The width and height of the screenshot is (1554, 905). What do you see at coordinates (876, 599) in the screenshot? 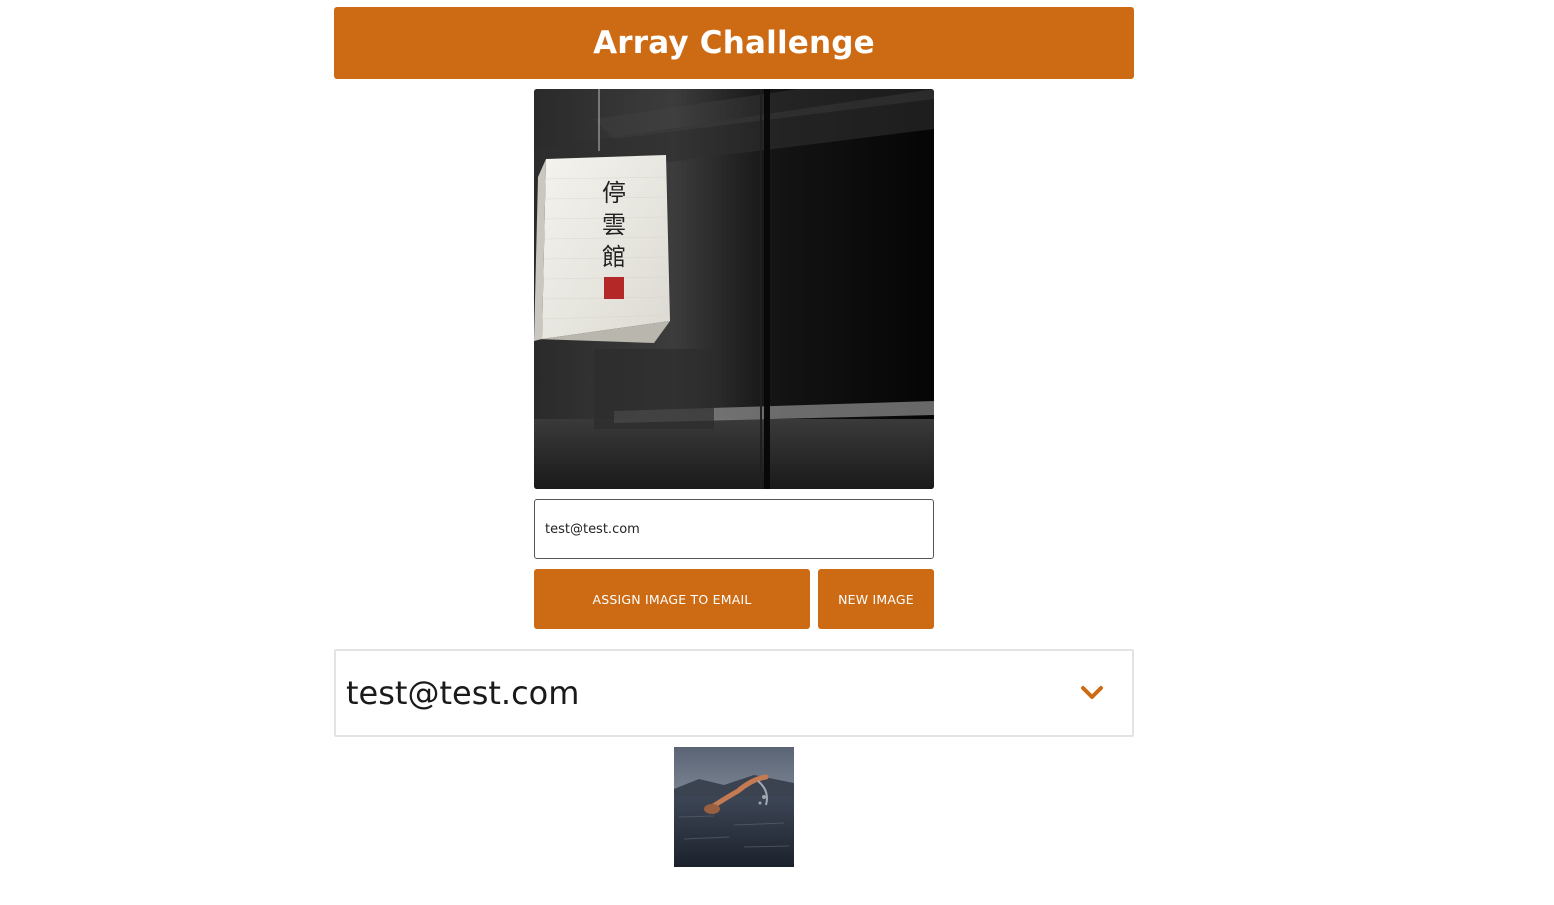
I see `new-image-button: NEW IMAGE` at bounding box center [876, 599].